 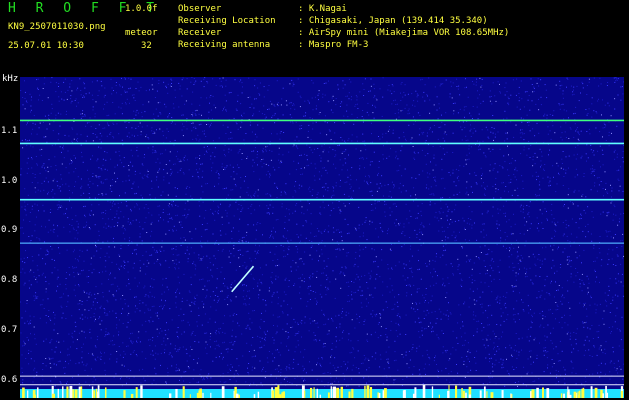 I want to click on datetime-label: 25.07.01 10:30, so click(x=46, y=46).